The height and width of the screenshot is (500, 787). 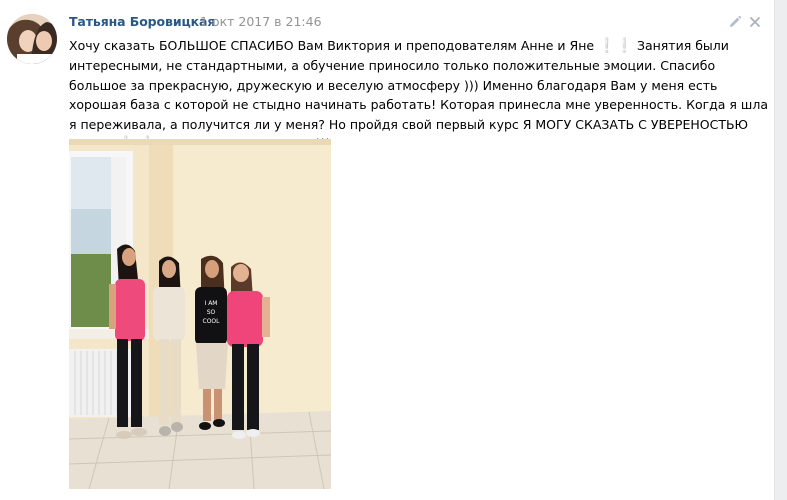 I want to click on avatar-image, so click(x=32, y=39).